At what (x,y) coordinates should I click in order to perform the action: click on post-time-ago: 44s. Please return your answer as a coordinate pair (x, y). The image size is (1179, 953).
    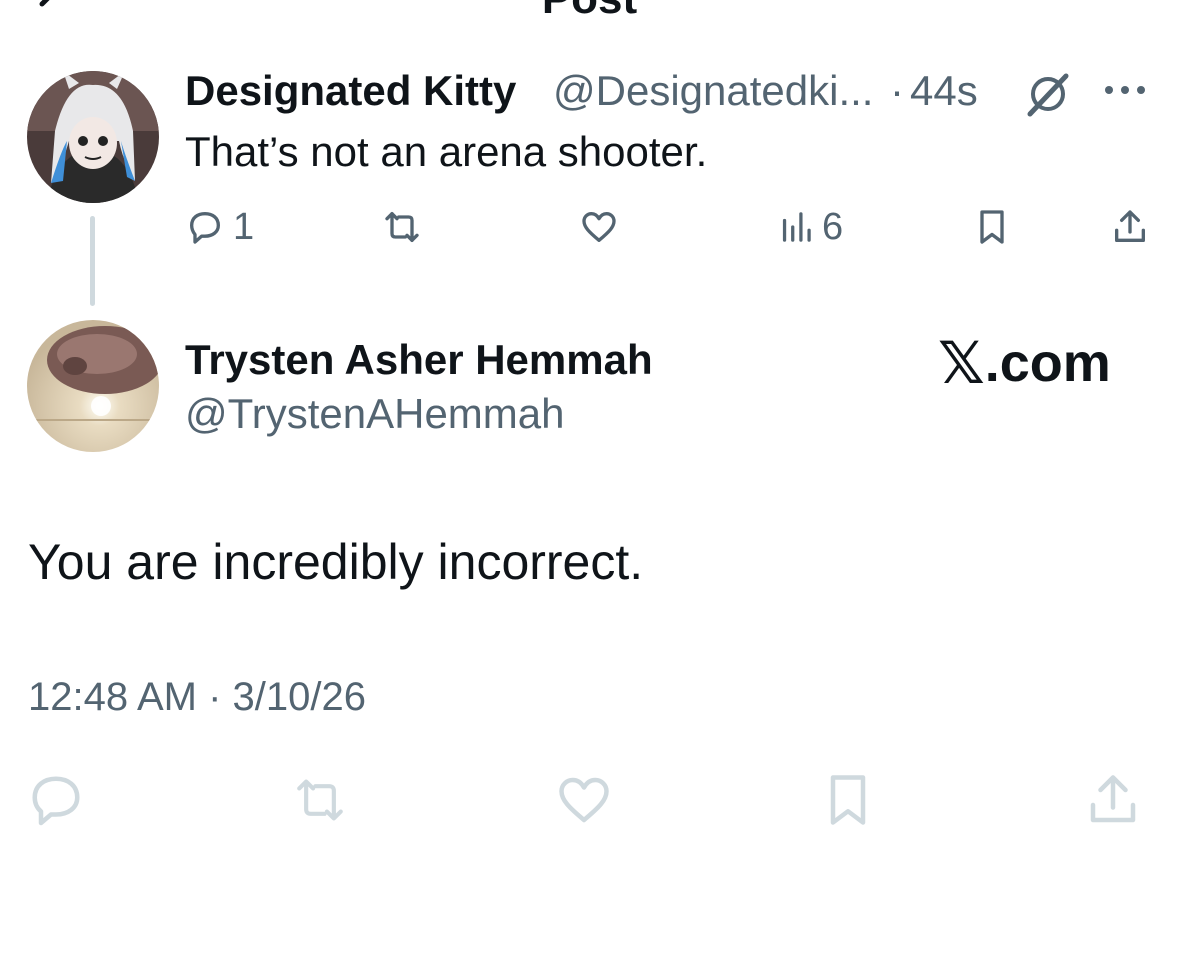
    Looking at the image, I should click on (944, 91).